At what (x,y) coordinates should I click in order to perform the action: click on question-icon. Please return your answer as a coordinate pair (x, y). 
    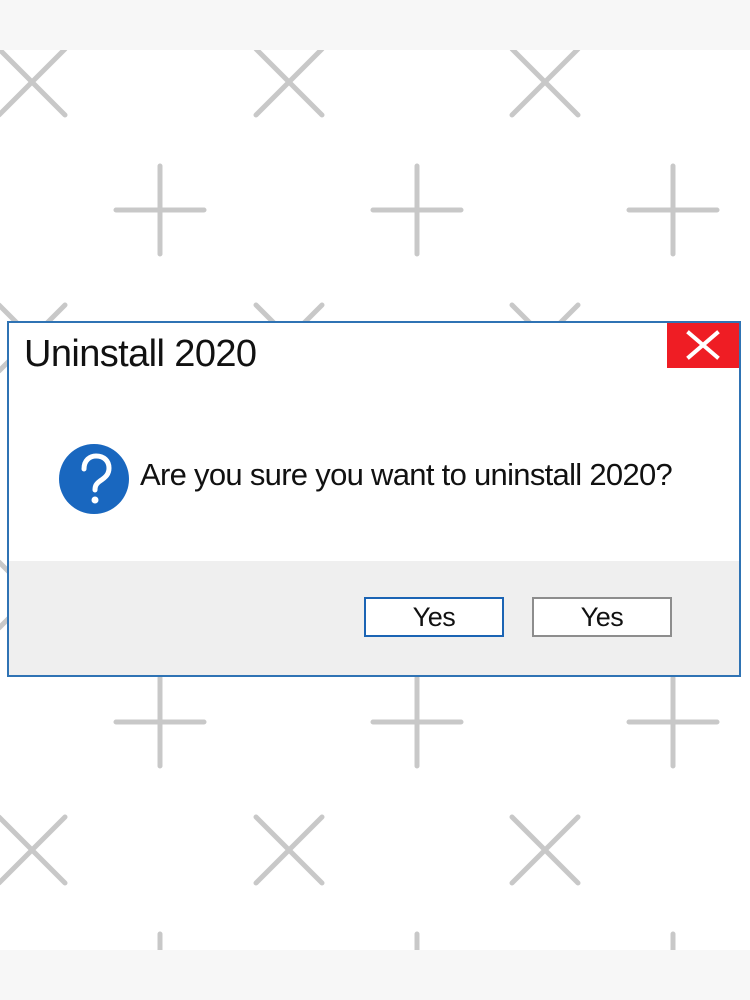
    Looking at the image, I should click on (94, 479).